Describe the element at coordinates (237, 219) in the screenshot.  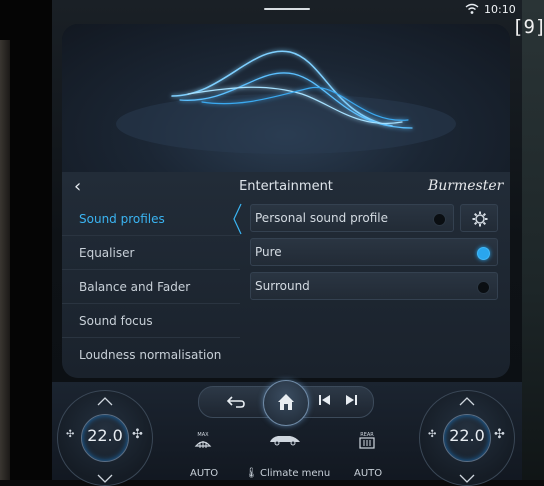
I see `selection-caret-icon` at that location.